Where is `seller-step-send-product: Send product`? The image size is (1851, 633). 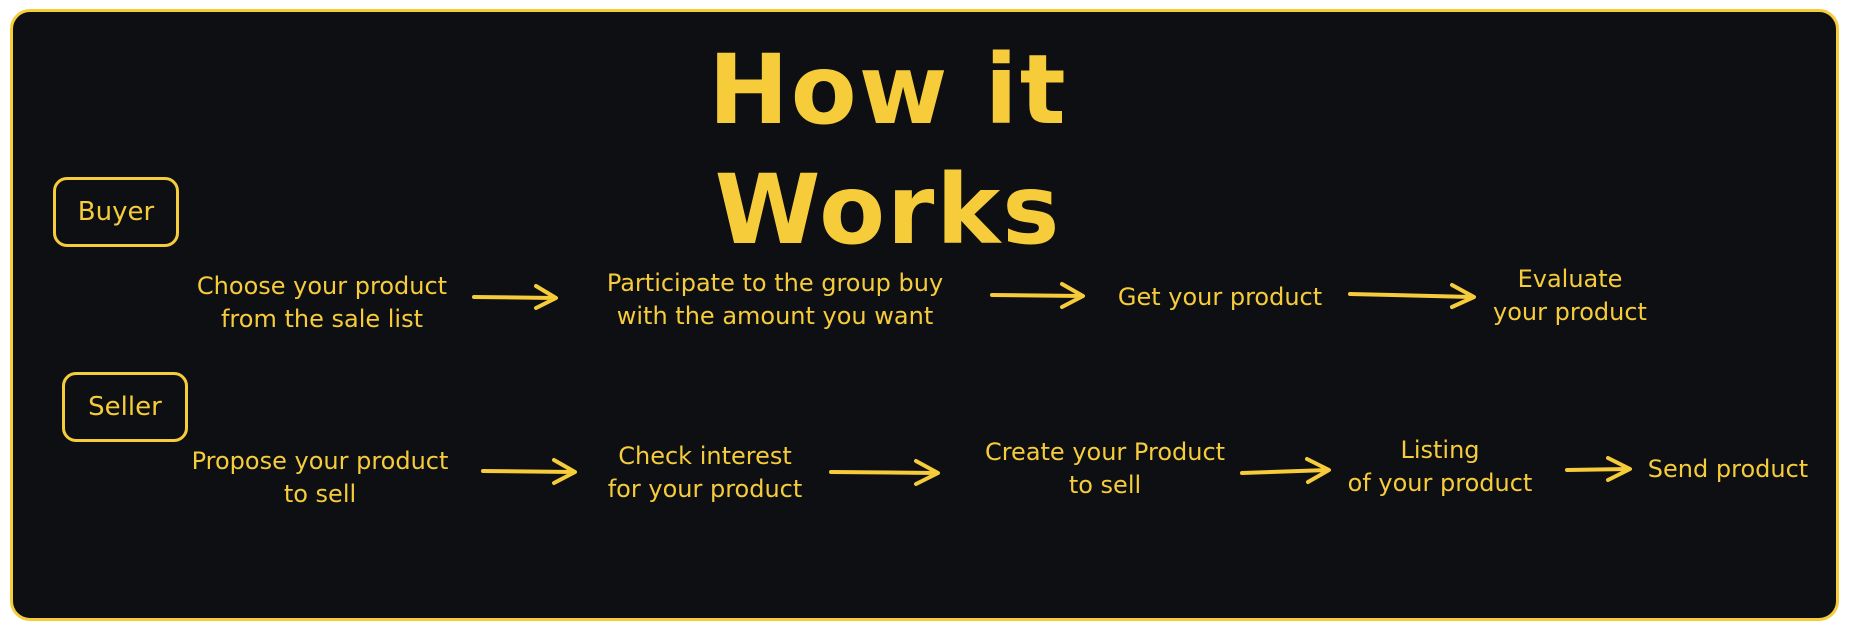 seller-step-send-product: Send product is located at coordinates (1728, 469).